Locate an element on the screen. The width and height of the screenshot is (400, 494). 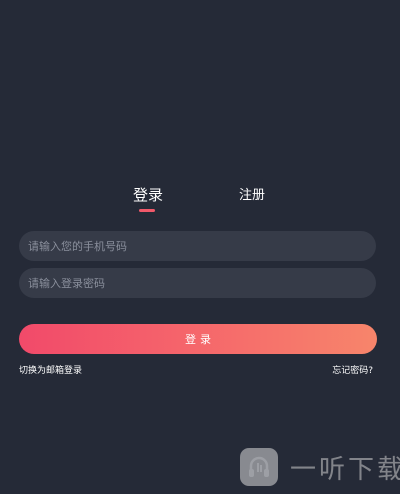
password-field is located at coordinates (197, 283).